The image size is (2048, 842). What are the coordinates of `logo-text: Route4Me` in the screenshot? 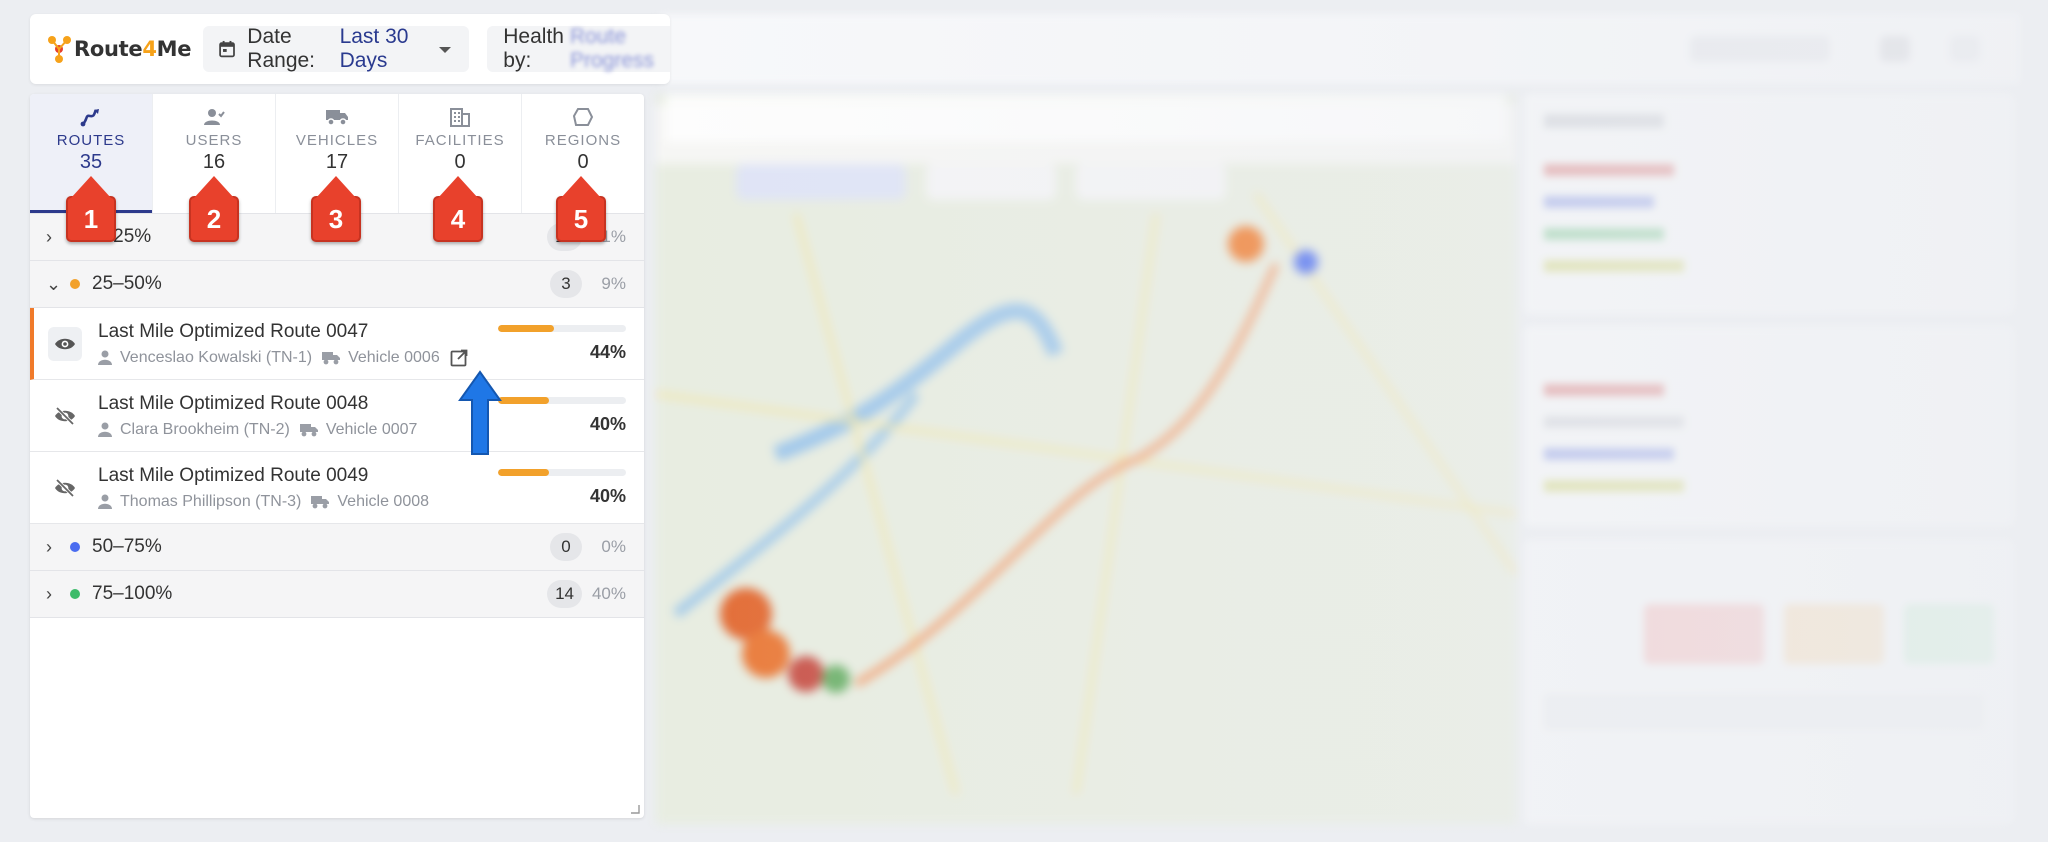 It's located at (133, 49).